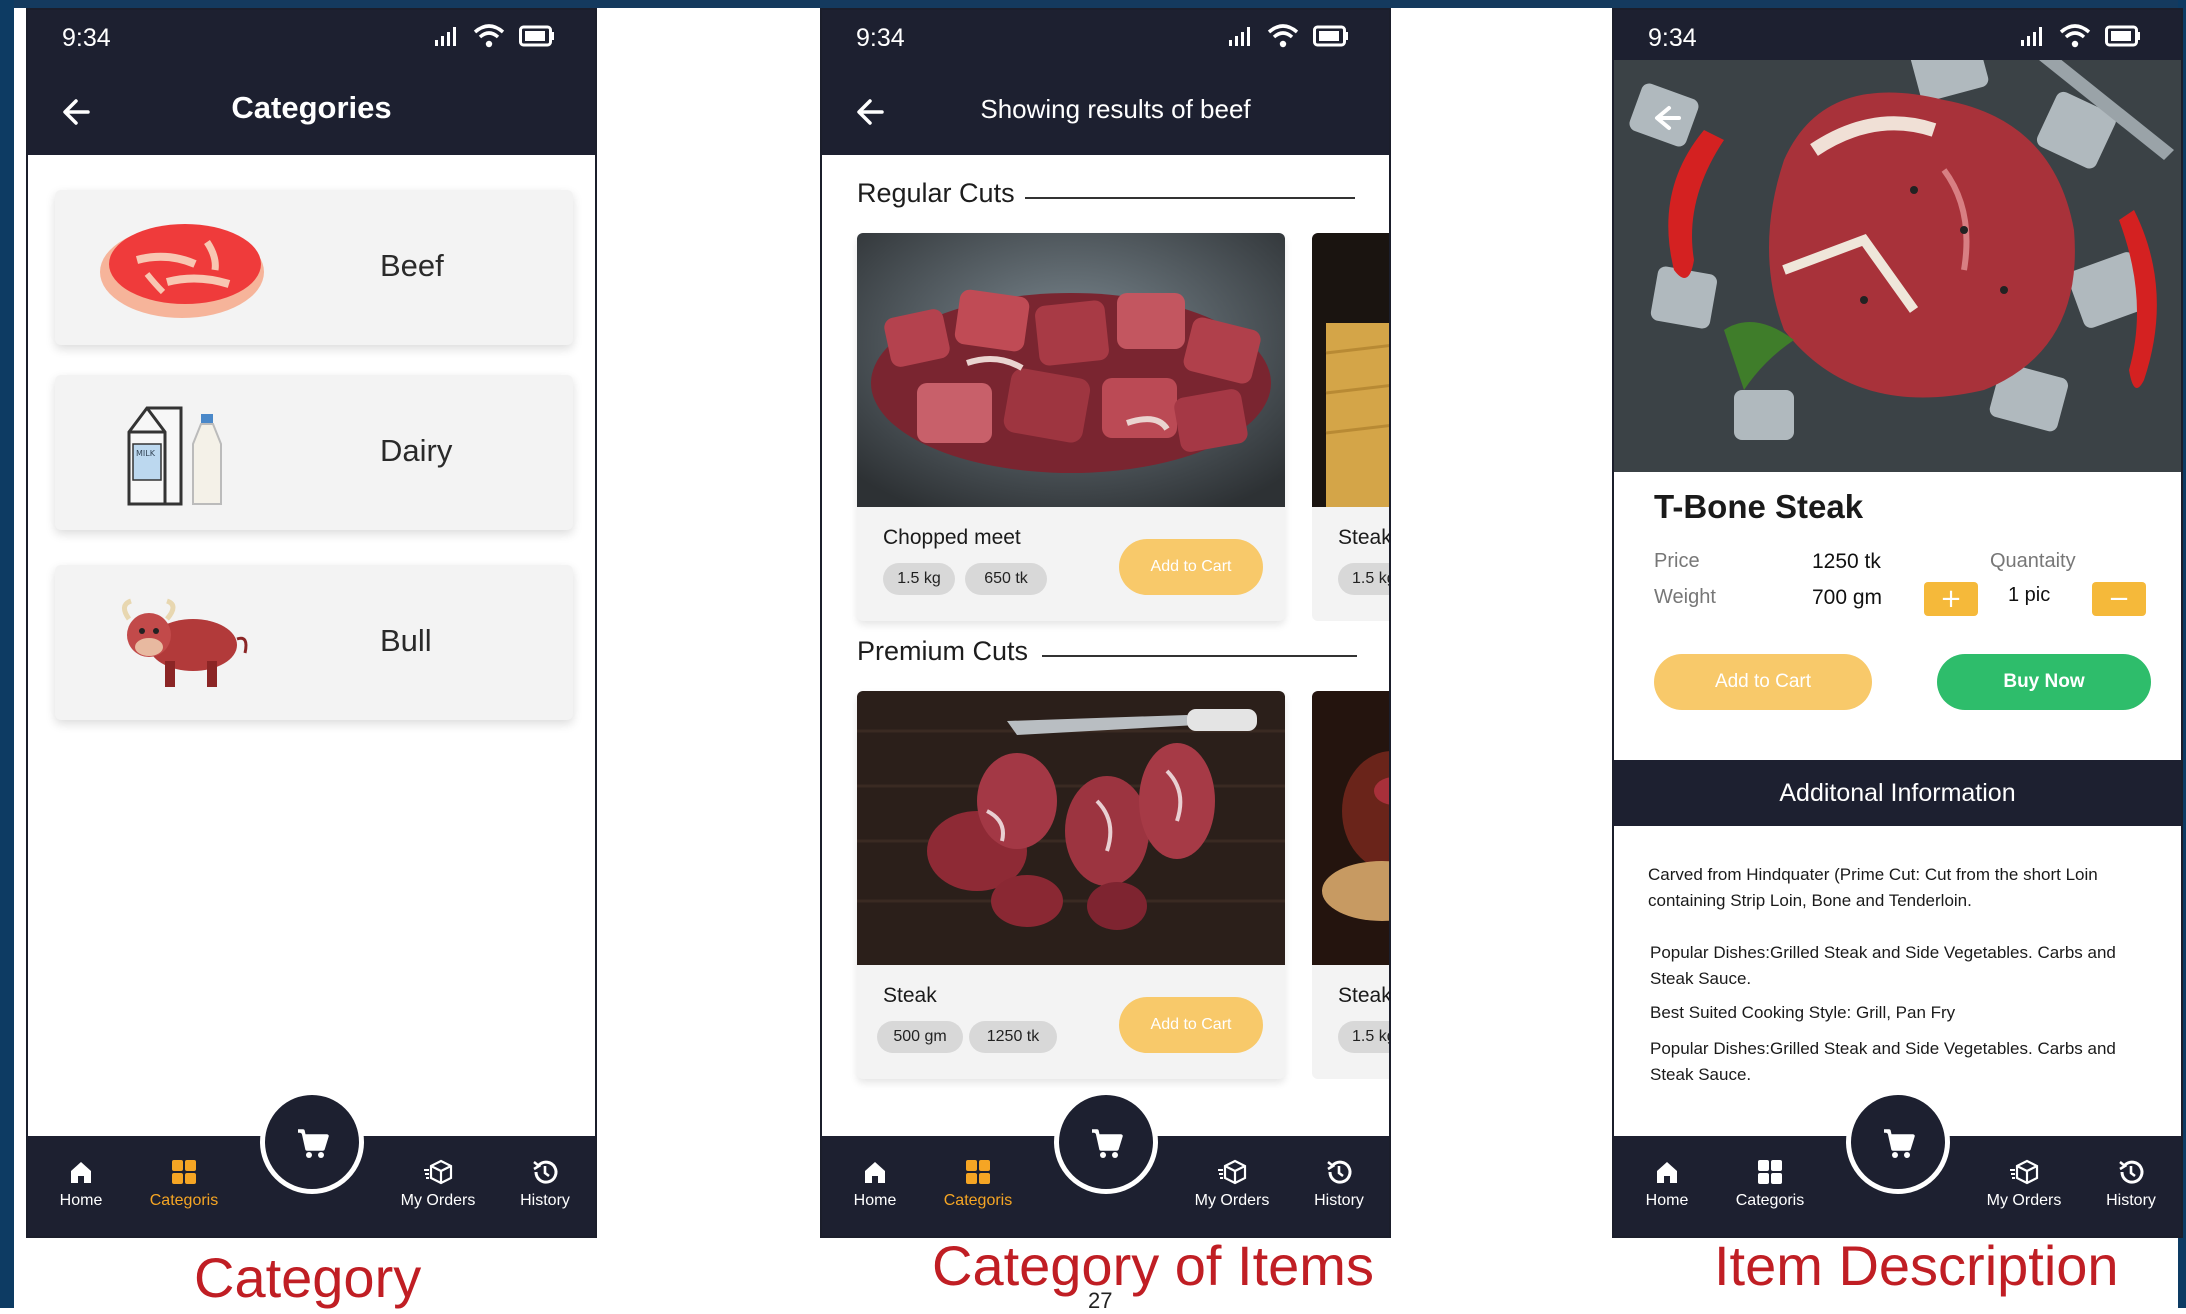 Image resolution: width=2186 pixels, height=1314 pixels. Describe the element at coordinates (146, 453) in the screenshot. I see `milk-carton-text: MILK` at that location.